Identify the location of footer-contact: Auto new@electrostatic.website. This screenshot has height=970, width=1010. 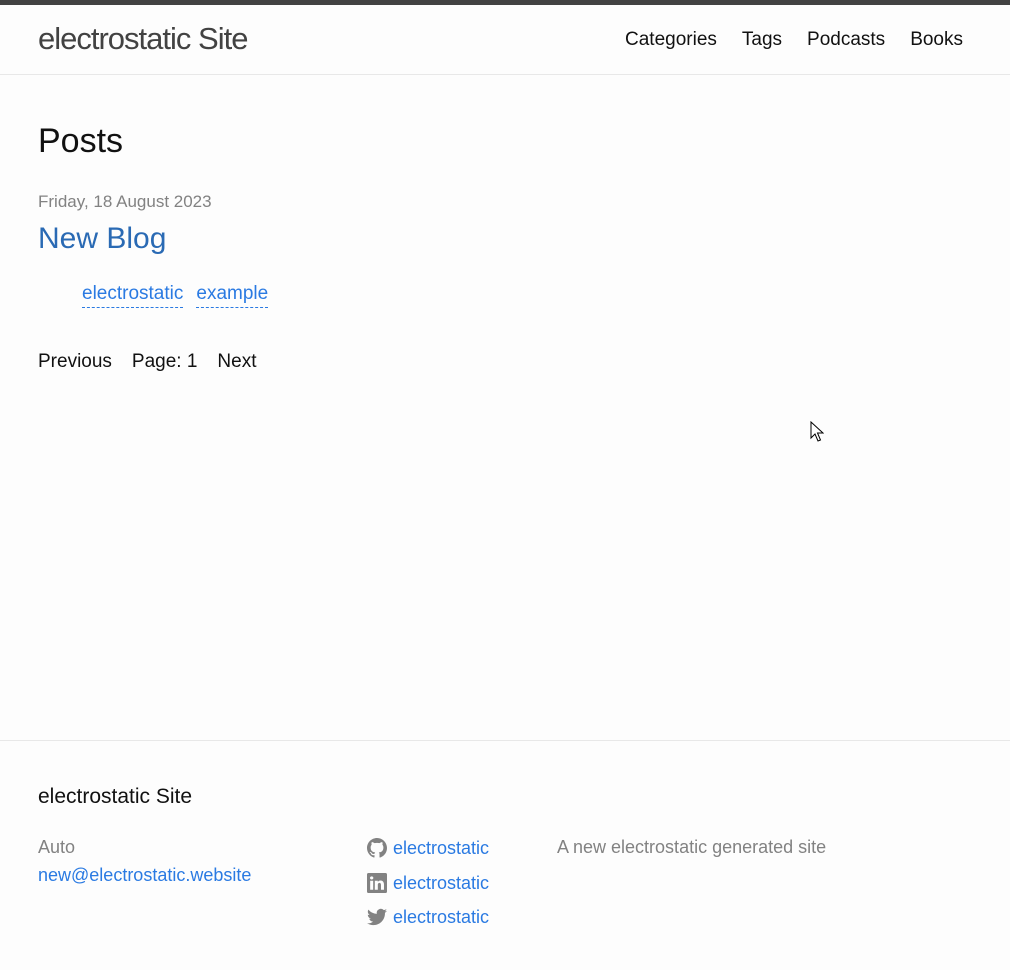
(144, 861).